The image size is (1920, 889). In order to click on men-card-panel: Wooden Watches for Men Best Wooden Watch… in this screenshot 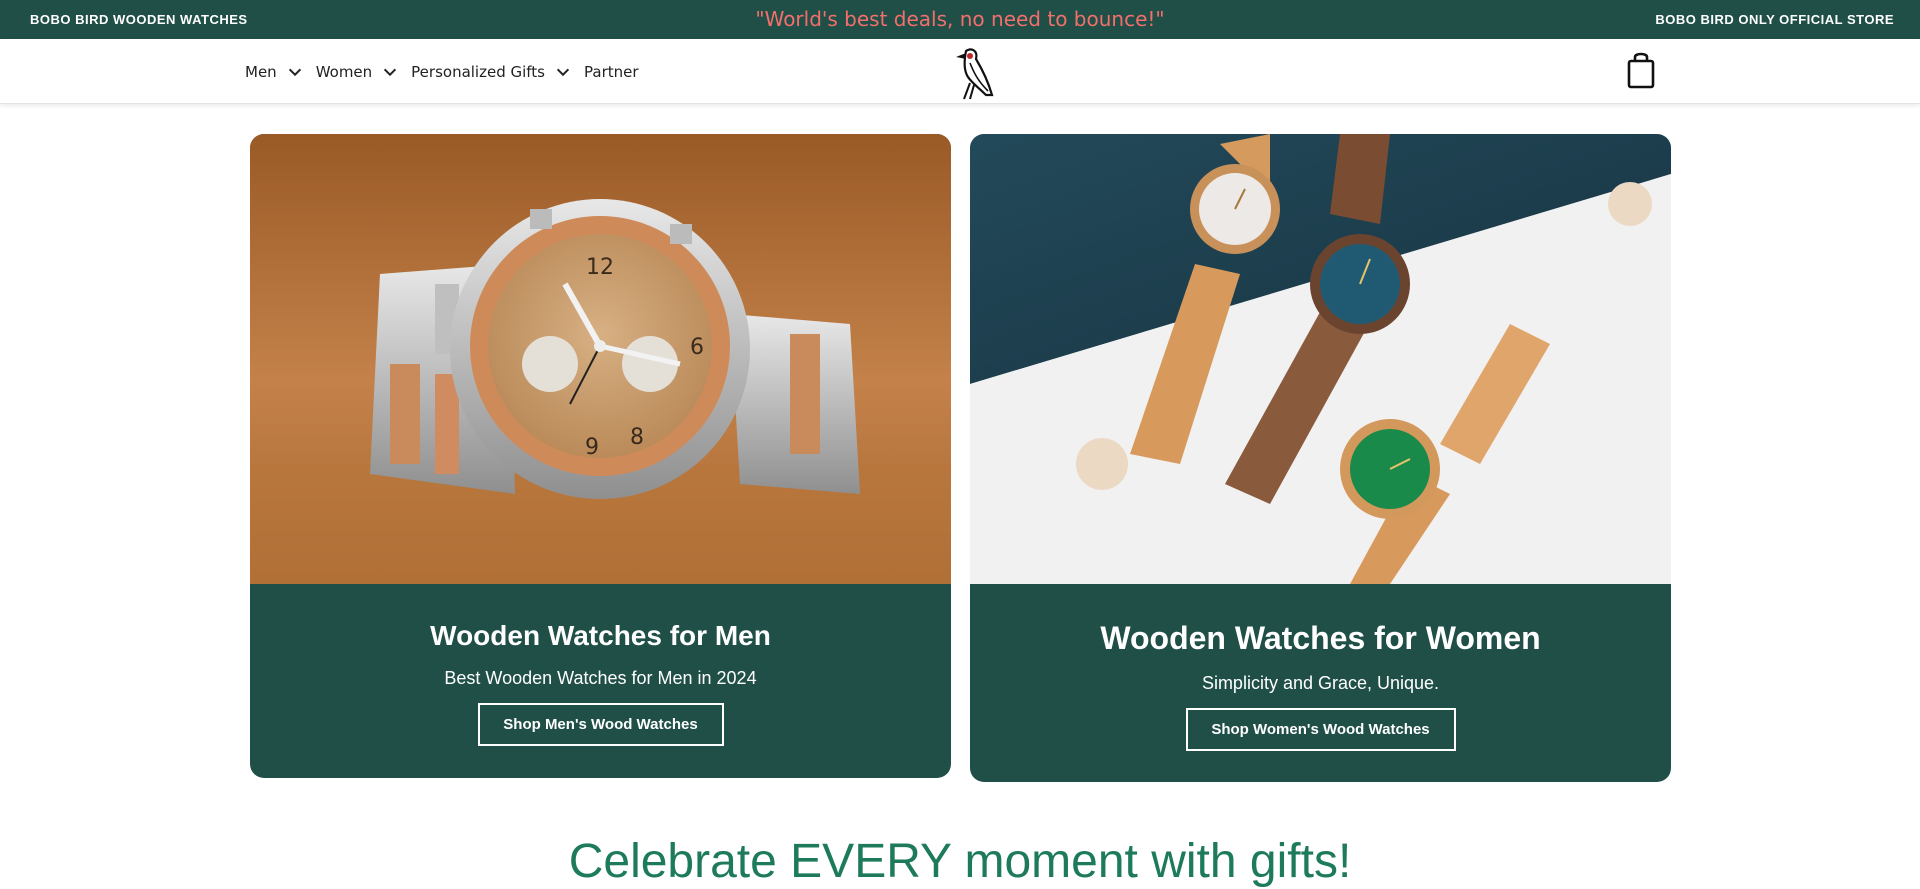, I will do `click(600, 665)`.